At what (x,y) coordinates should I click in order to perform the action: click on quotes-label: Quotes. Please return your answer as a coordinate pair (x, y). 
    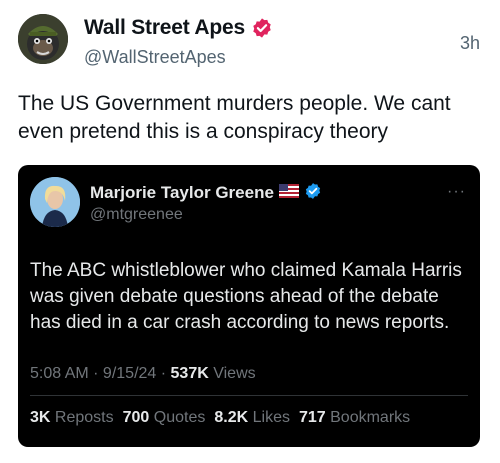
    Looking at the image, I should click on (179, 417).